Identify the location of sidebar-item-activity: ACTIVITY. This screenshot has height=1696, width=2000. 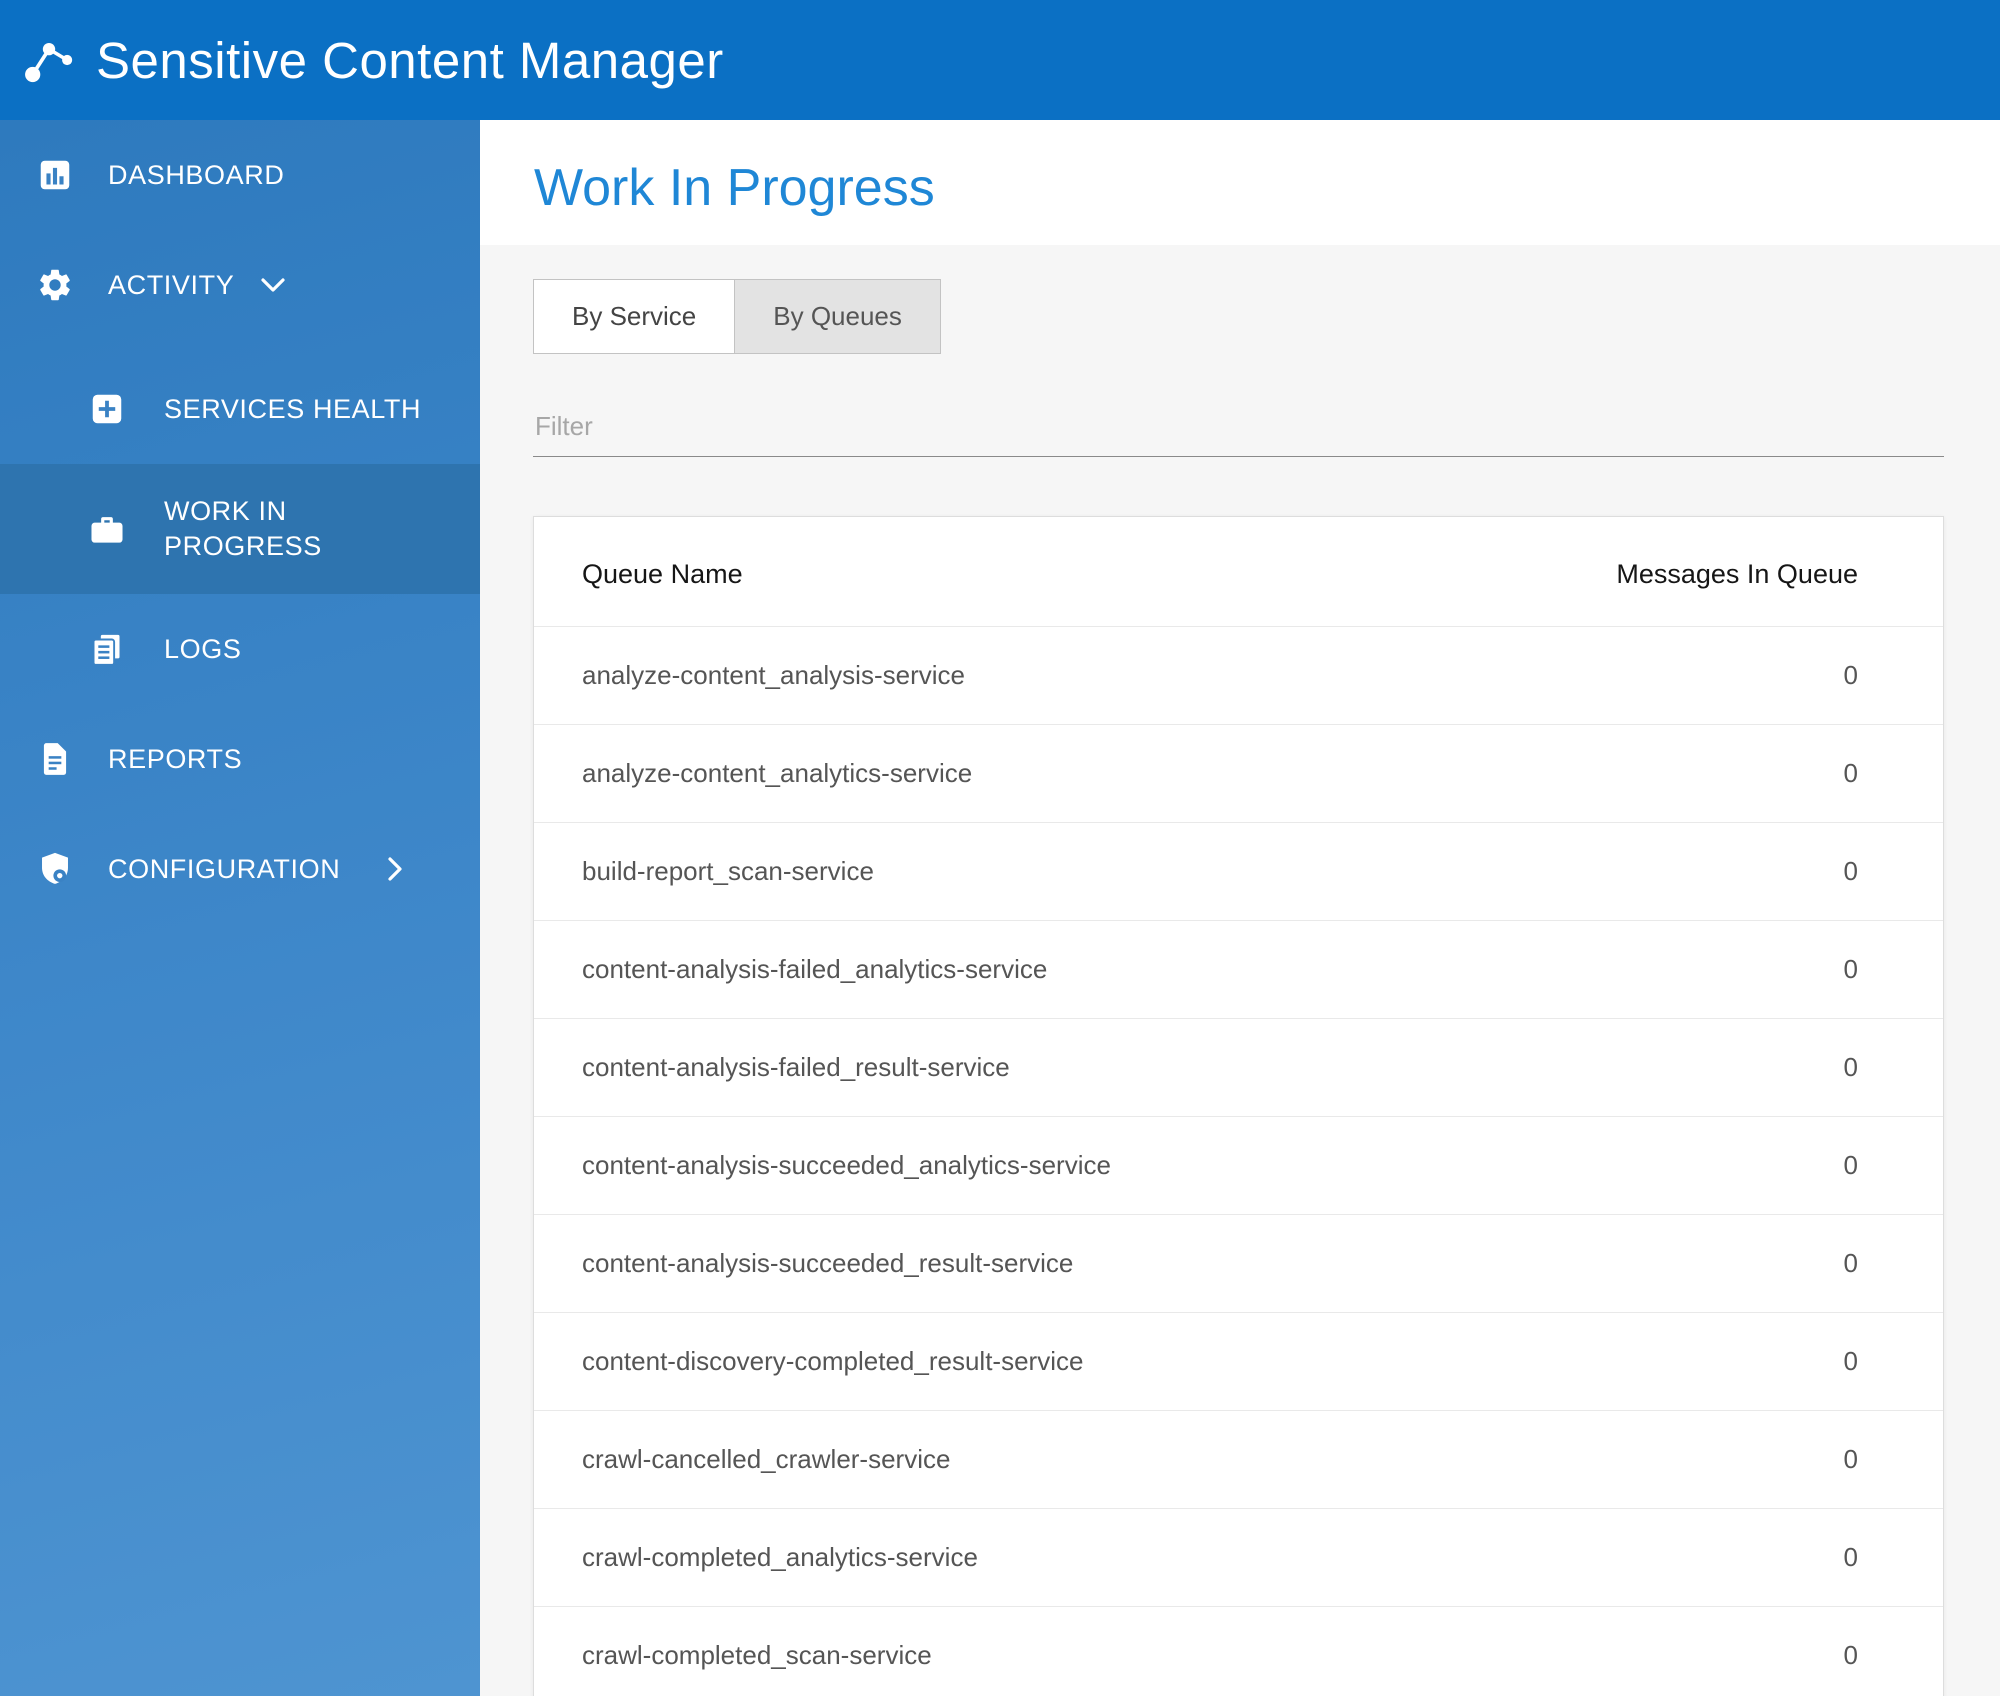
(240, 285).